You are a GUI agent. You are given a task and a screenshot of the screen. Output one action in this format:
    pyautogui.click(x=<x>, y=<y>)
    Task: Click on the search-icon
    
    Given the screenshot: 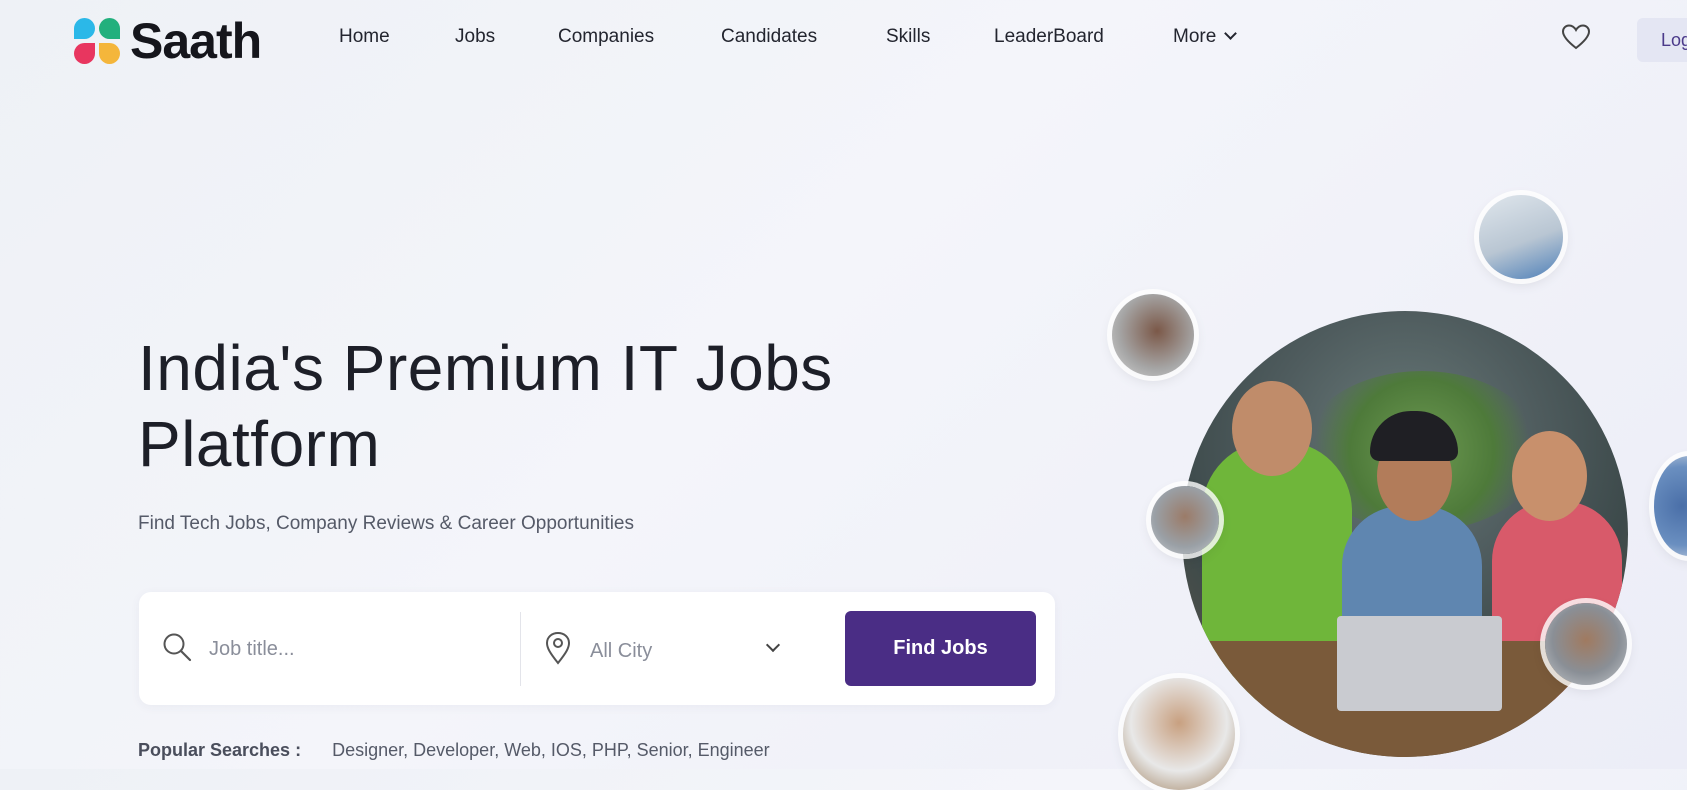 What is the action you would take?
    pyautogui.click(x=177, y=647)
    